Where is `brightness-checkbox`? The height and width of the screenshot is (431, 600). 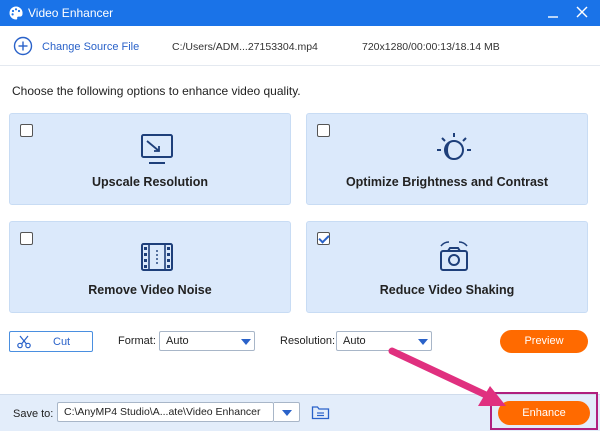
brightness-checkbox is located at coordinates (323, 130).